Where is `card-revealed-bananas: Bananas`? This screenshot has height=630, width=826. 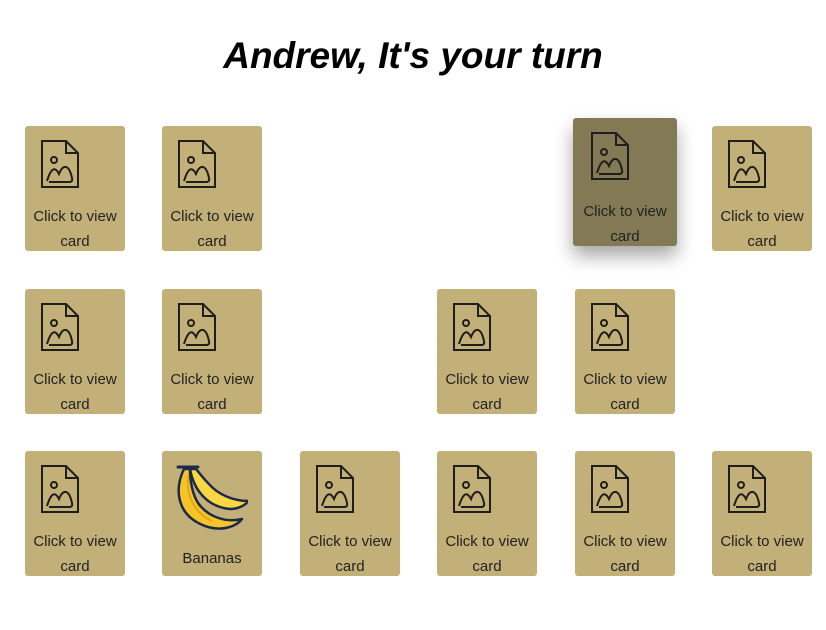 card-revealed-bananas: Bananas is located at coordinates (212, 513).